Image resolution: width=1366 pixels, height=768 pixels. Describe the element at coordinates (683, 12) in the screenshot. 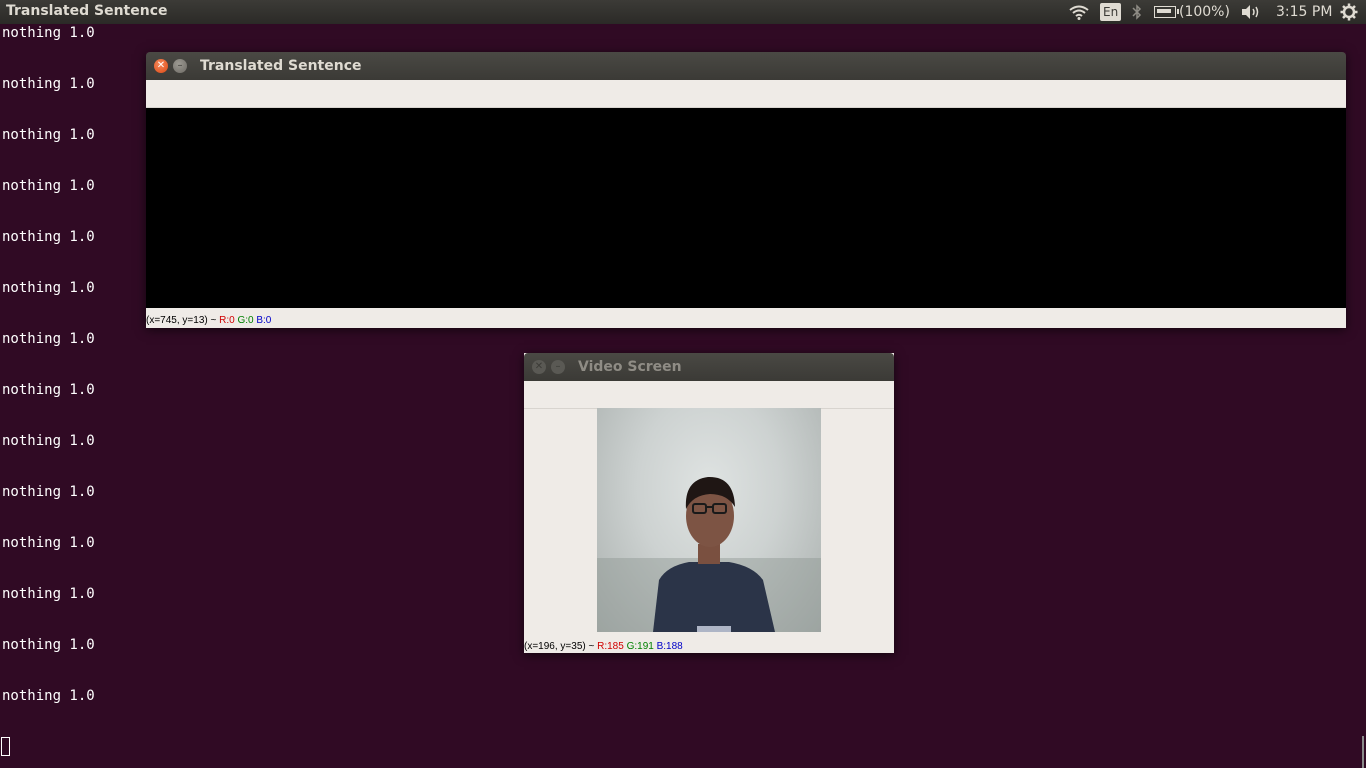

I see `top-panel: Translated Sentence En (100%) 3:15 PM` at that location.